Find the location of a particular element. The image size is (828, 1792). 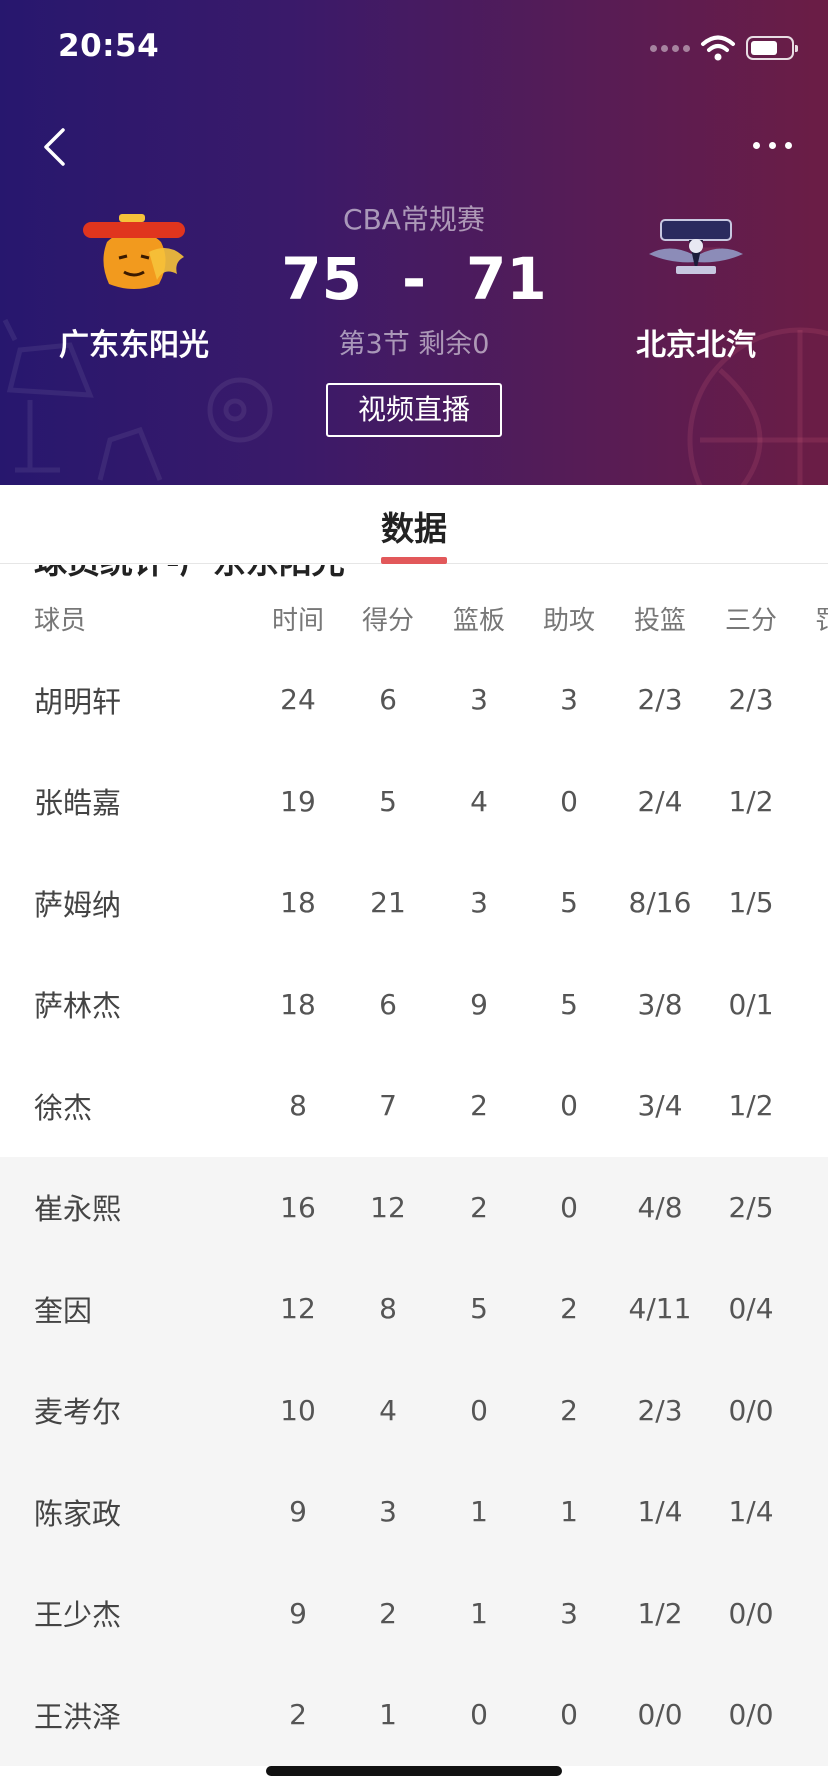

stat-cell: 0/4 is located at coordinates (751, 1309).